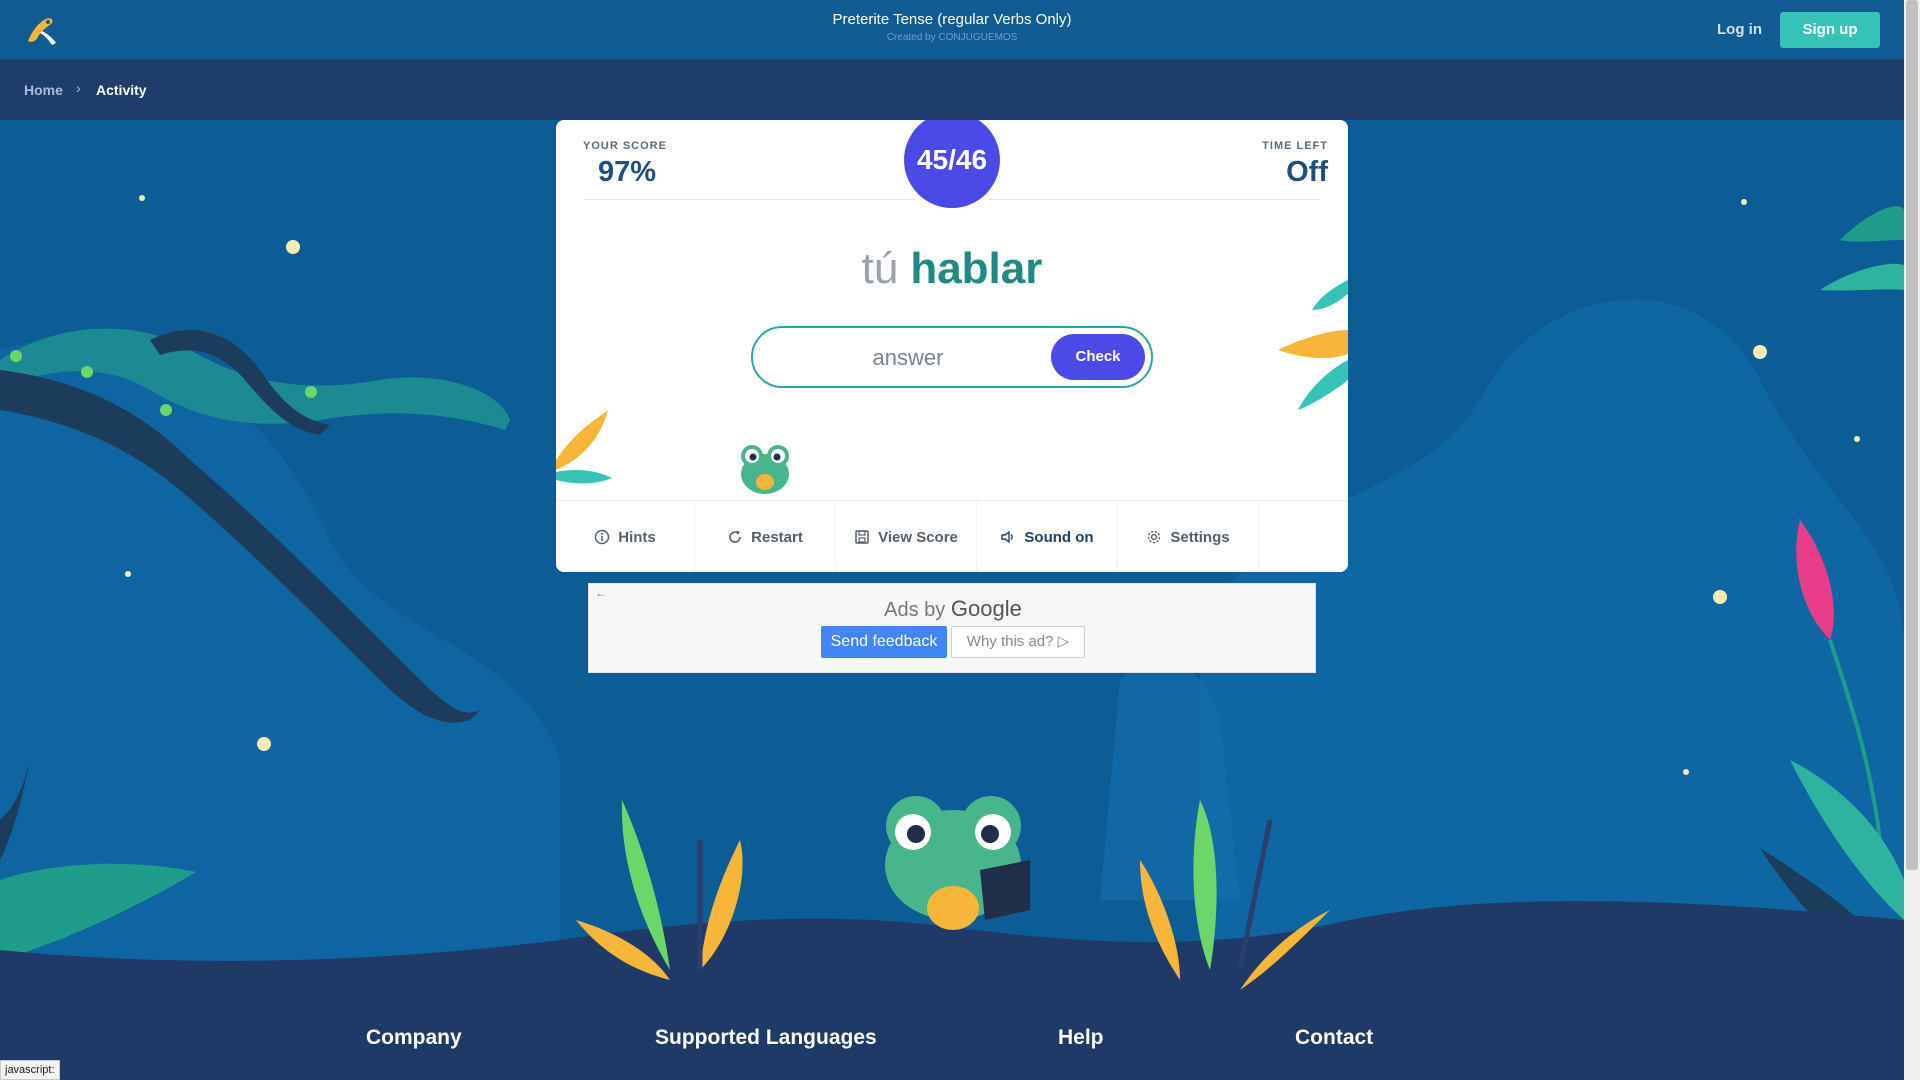  I want to click on login-link: Log in, so click(1739, 29).